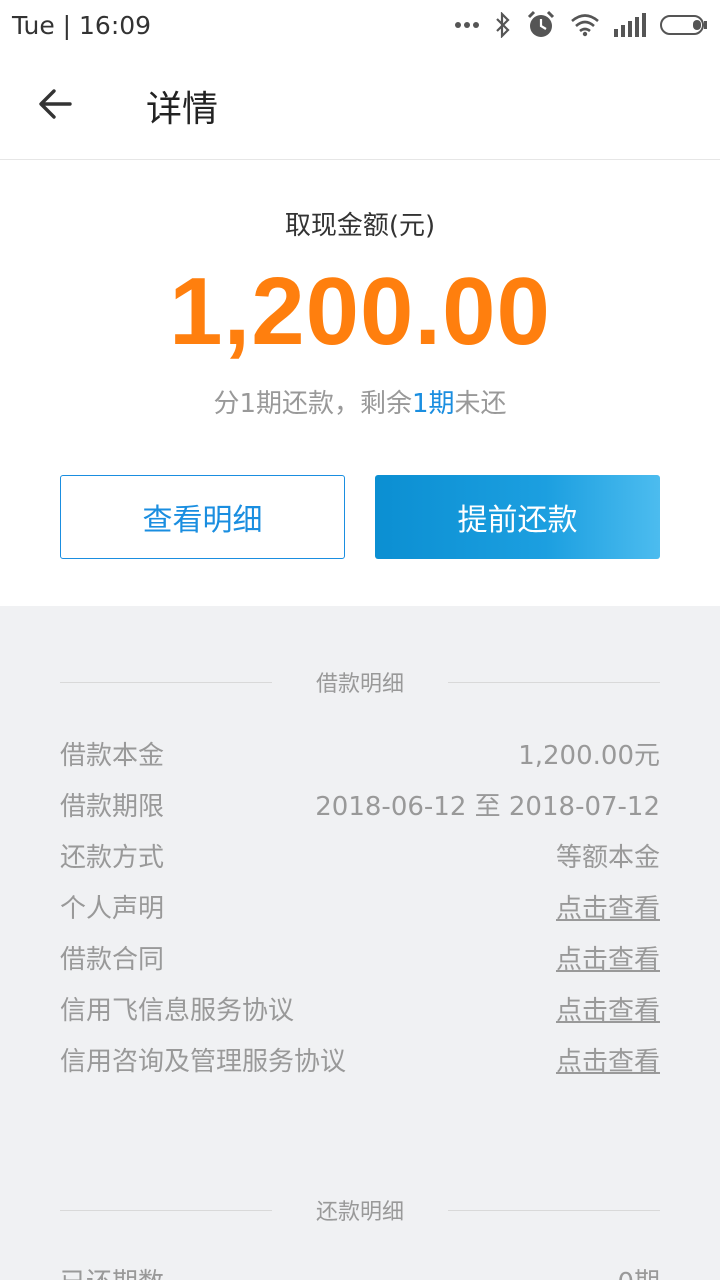  I want to click on detail-row-principal: 借款本金 1,200.00元, so click(360, 753).